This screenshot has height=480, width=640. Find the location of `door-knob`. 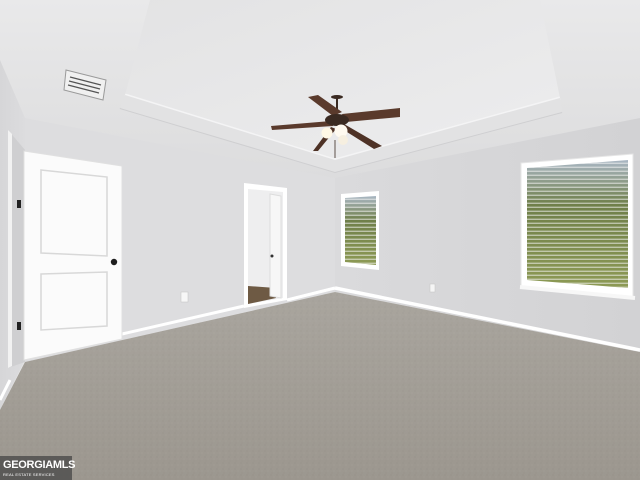

door-knob is located at coordinates (114, 262).